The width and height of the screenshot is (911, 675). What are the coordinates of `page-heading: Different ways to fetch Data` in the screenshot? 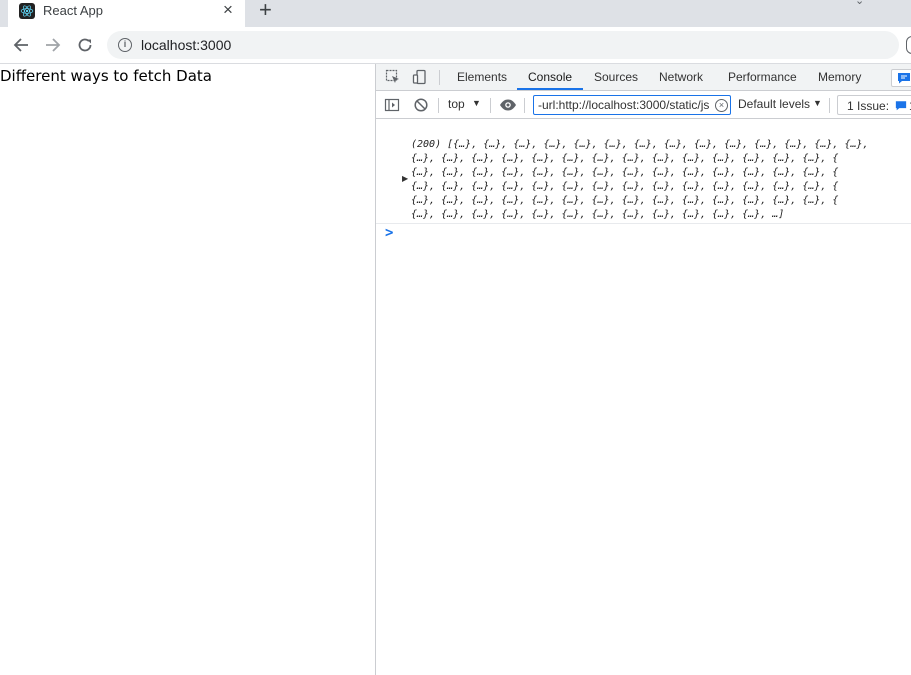 It's located at (106, 76).